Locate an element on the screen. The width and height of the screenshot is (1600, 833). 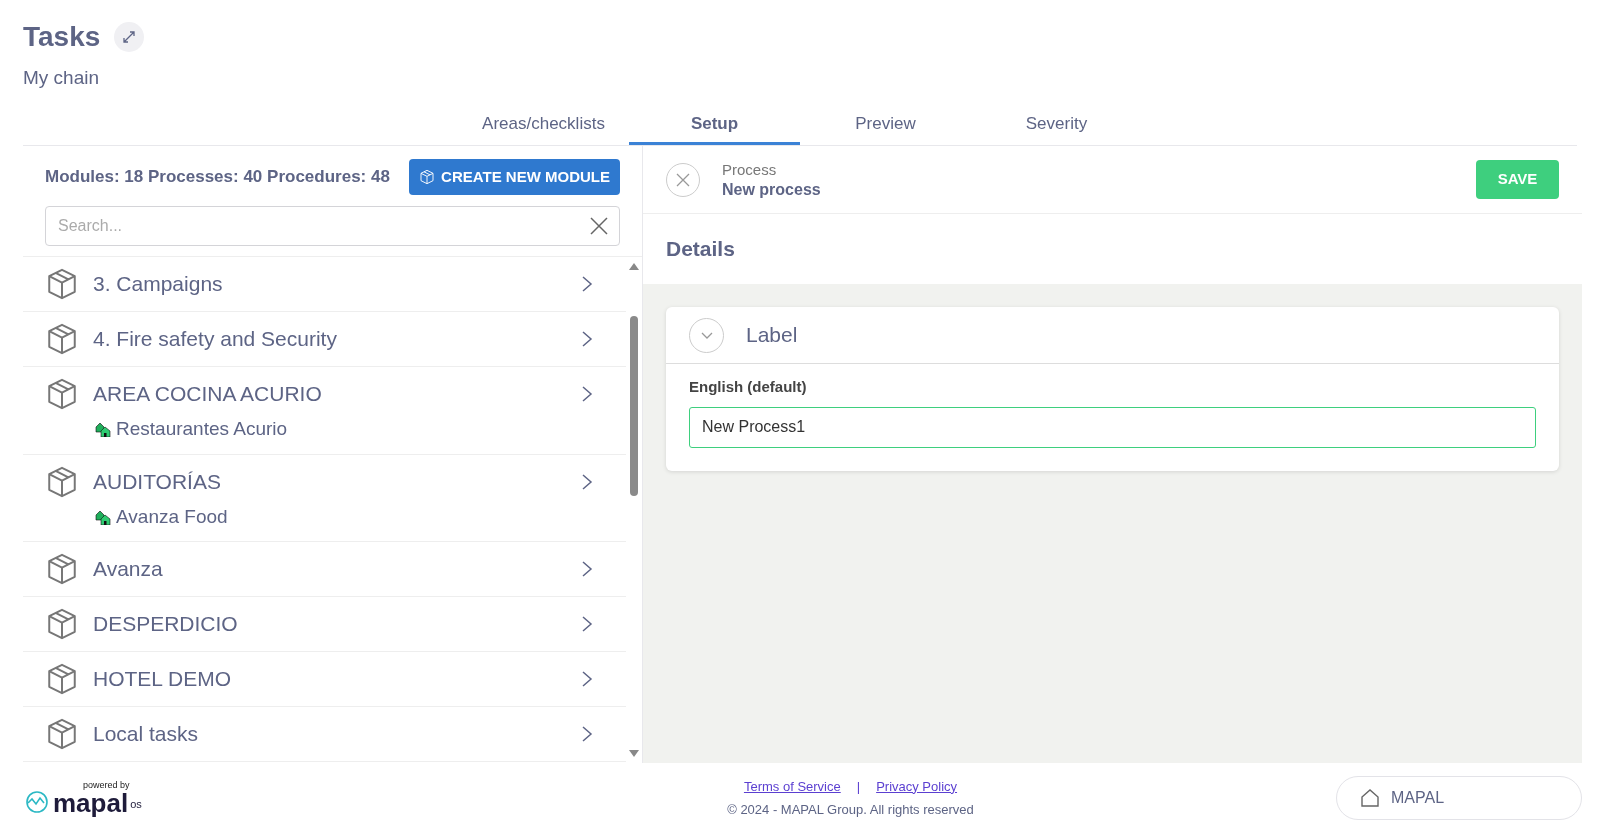
page-title: Tasks is located at coordinates (62, 37).